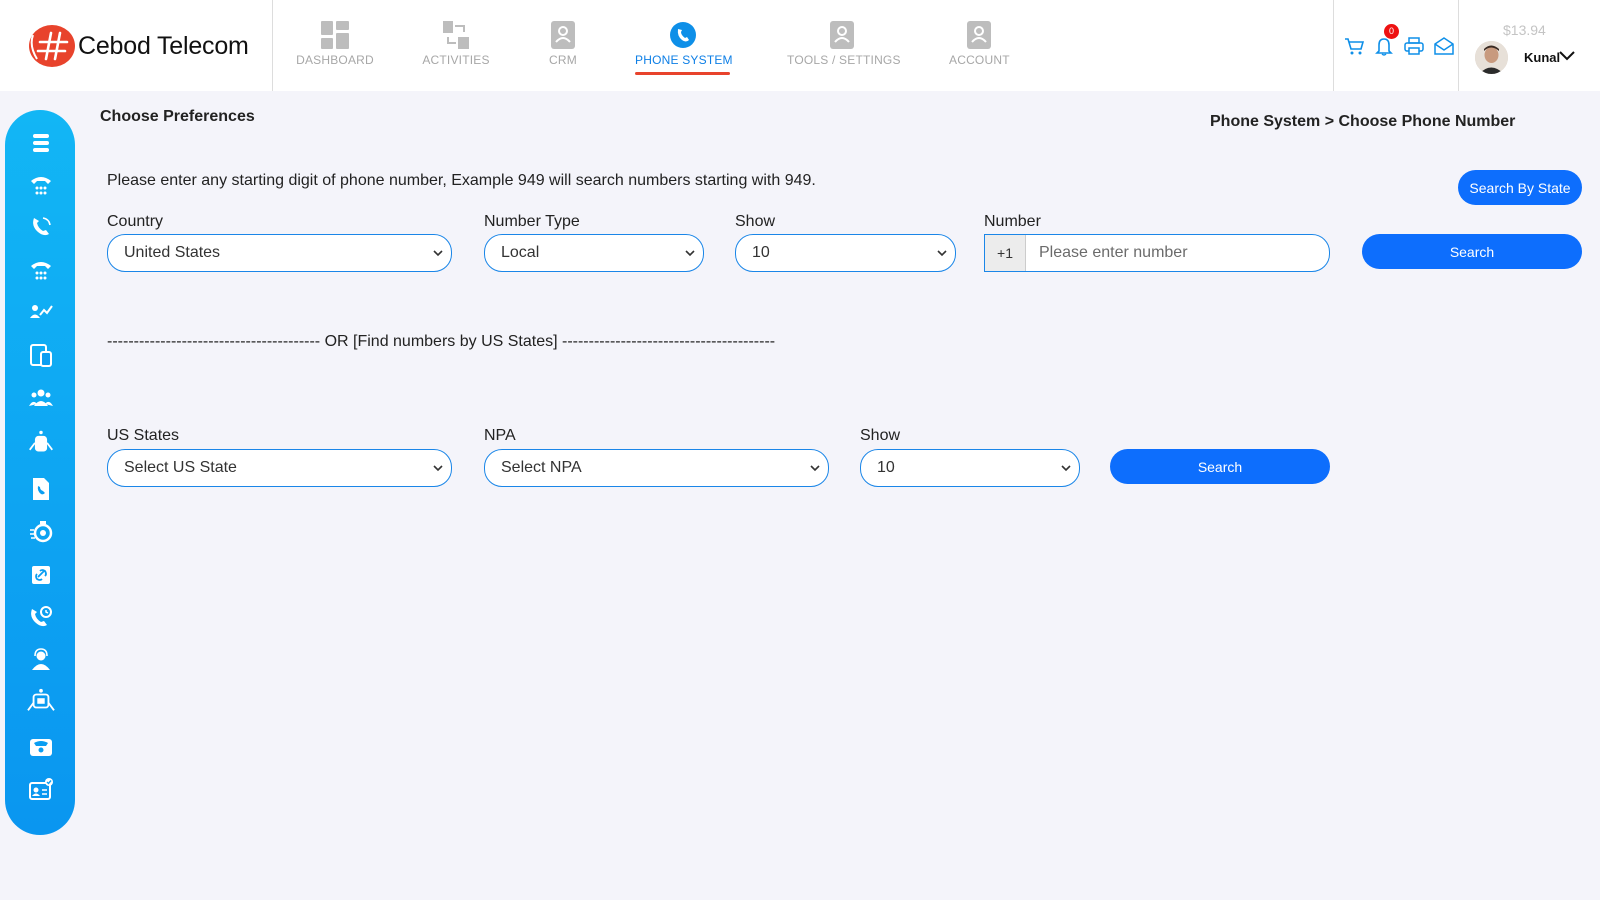 This screenshot has width=1600, height=900. What do you see at coordinates (1354, 46) in the screenshot?
I see `cart-icon` at bounding box center [1354, 46].